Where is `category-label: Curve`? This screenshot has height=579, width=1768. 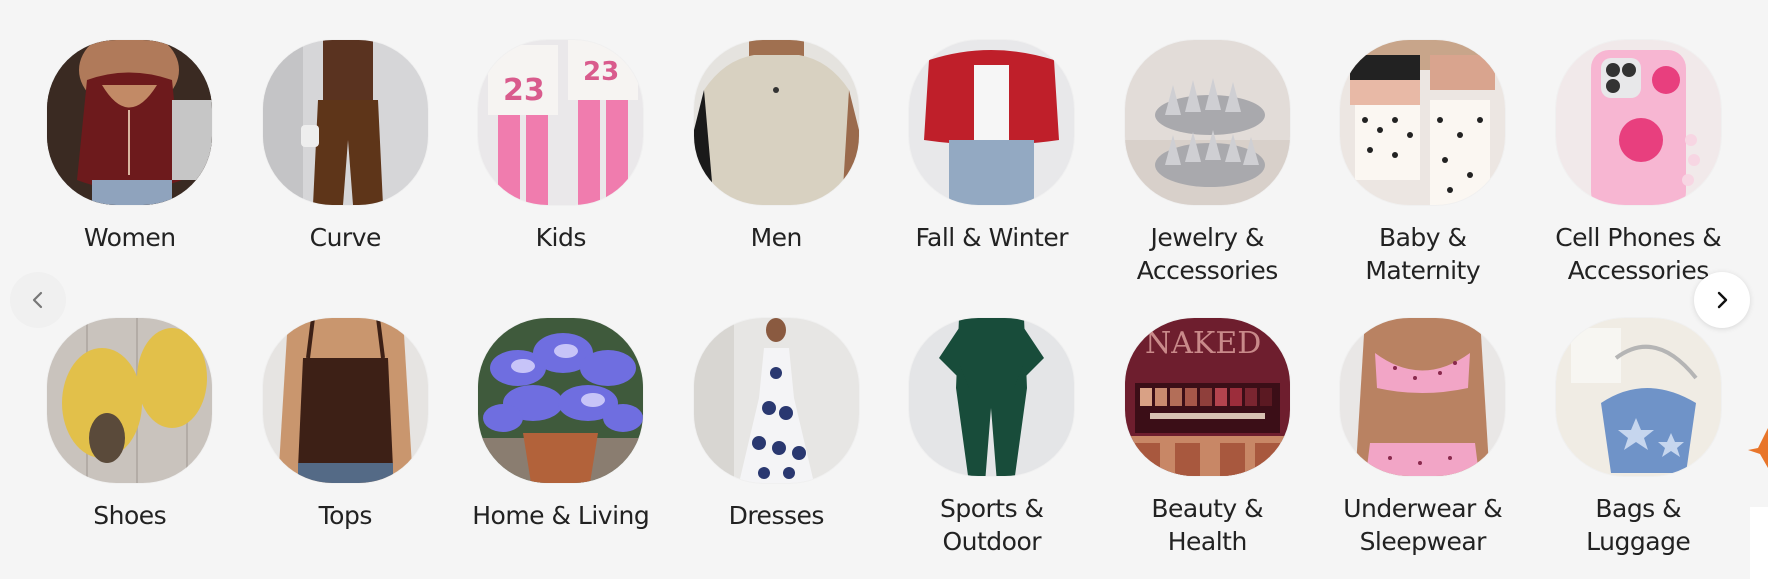
category-label: Curve is located at coordinates (345, 237).